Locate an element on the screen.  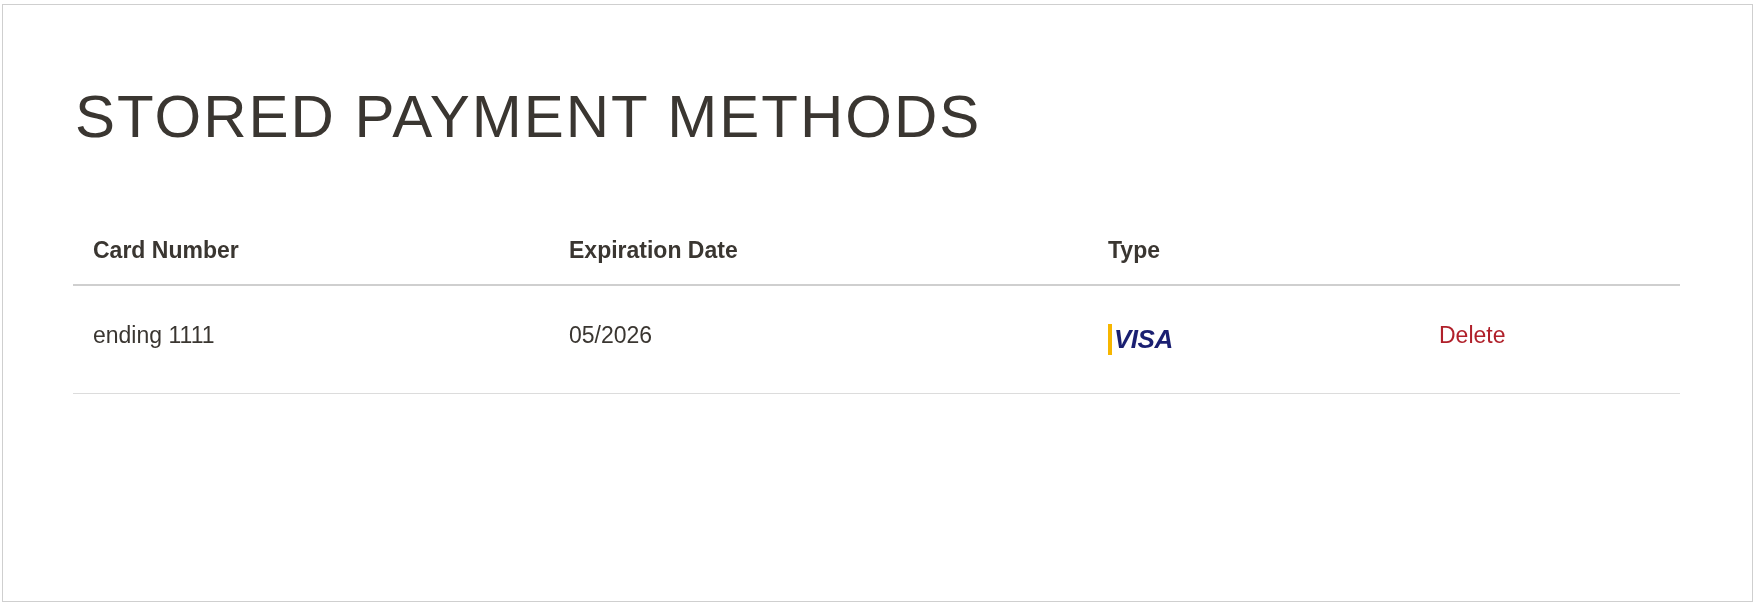
card-logo: VISA is located at coordinates (1140, 339).